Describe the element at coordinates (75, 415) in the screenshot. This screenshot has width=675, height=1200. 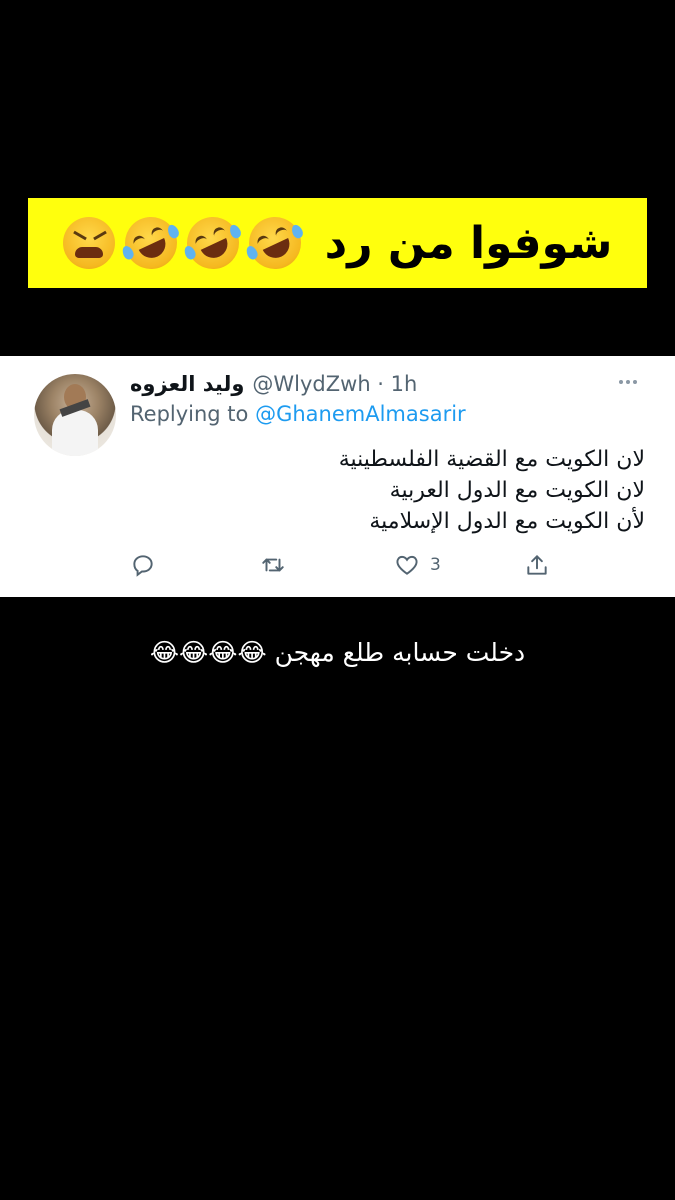
I see `avatar` at that location.